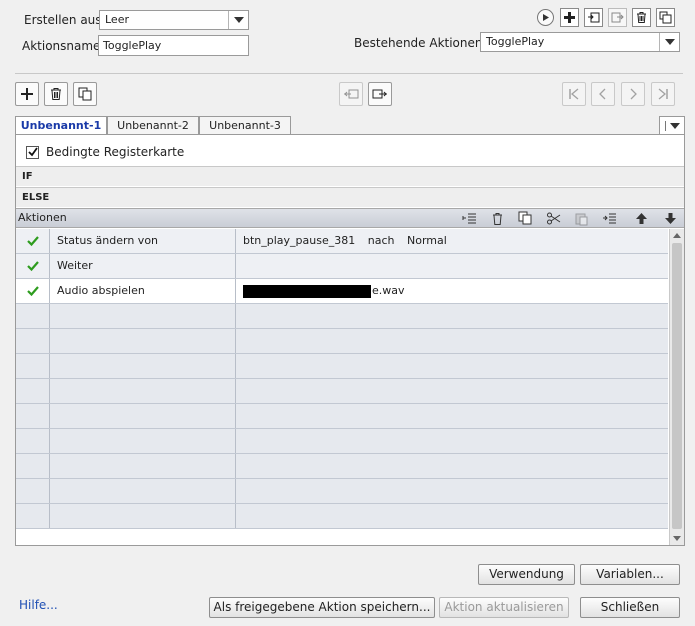 The width and height of the screenshot is (695, 626). I want to click on next-icon, so click(633, 94).